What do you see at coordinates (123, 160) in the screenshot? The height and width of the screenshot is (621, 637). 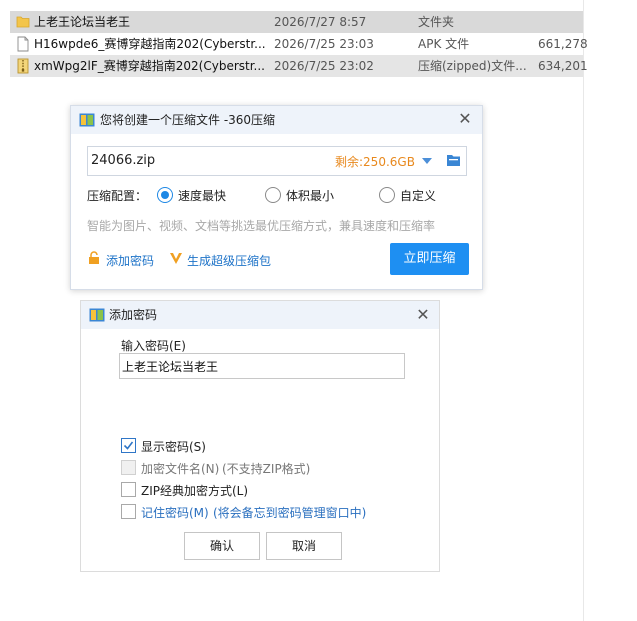 I see `filename-value: 24066.zip` at bounding box center [123, 160].